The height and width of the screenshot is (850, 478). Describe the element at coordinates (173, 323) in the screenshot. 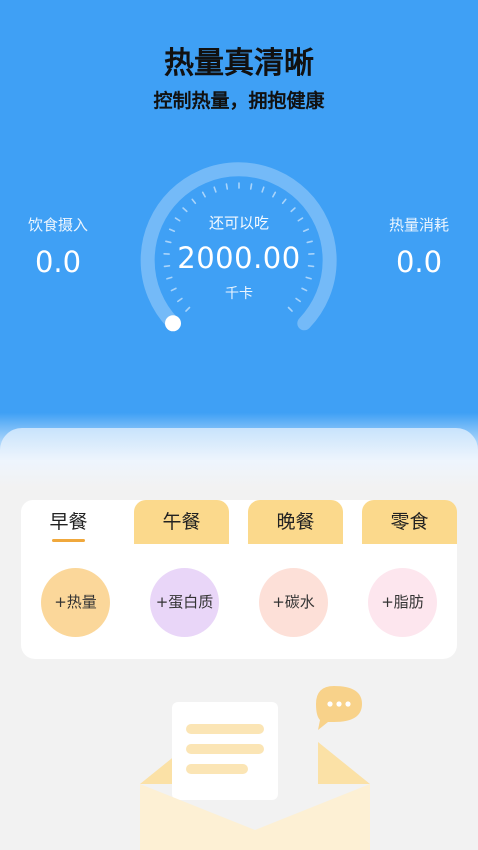

I see `gauge-knob` at that location.